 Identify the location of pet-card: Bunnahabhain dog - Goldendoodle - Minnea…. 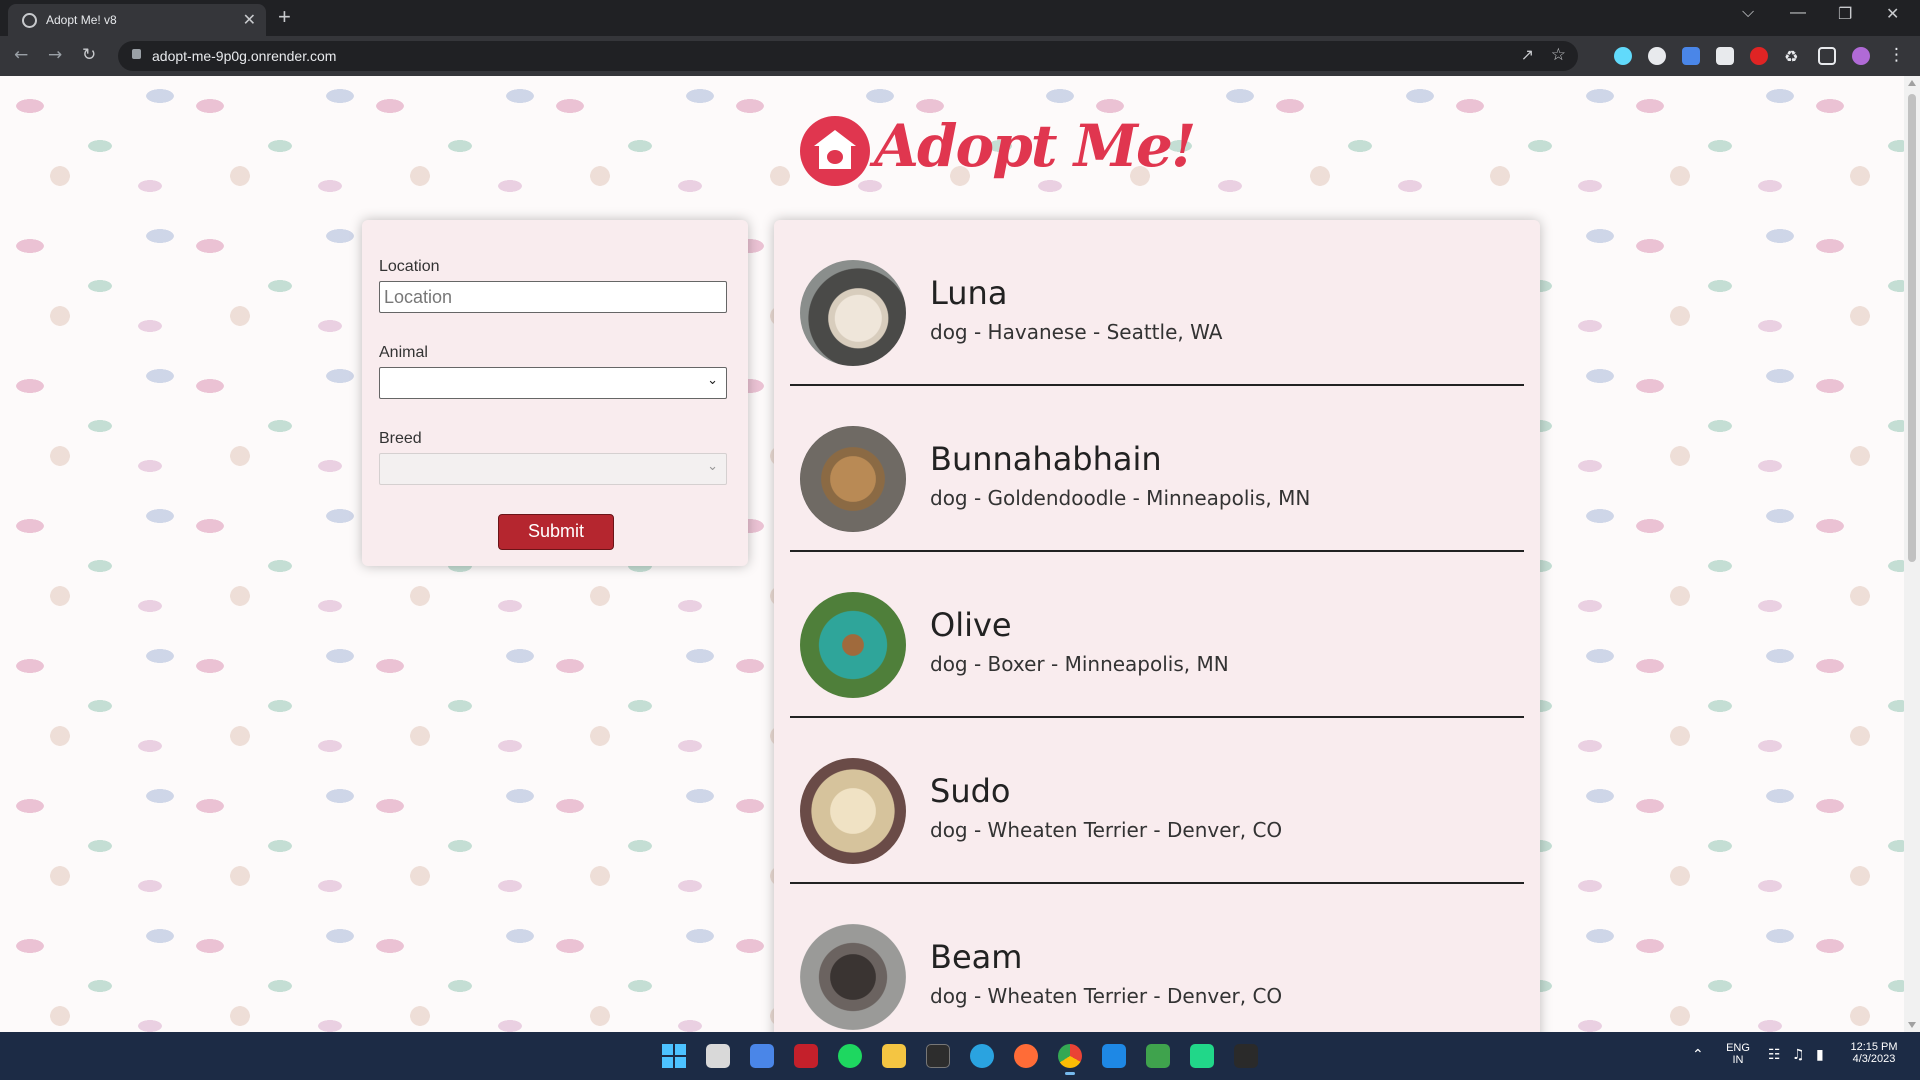
(1157, 469).